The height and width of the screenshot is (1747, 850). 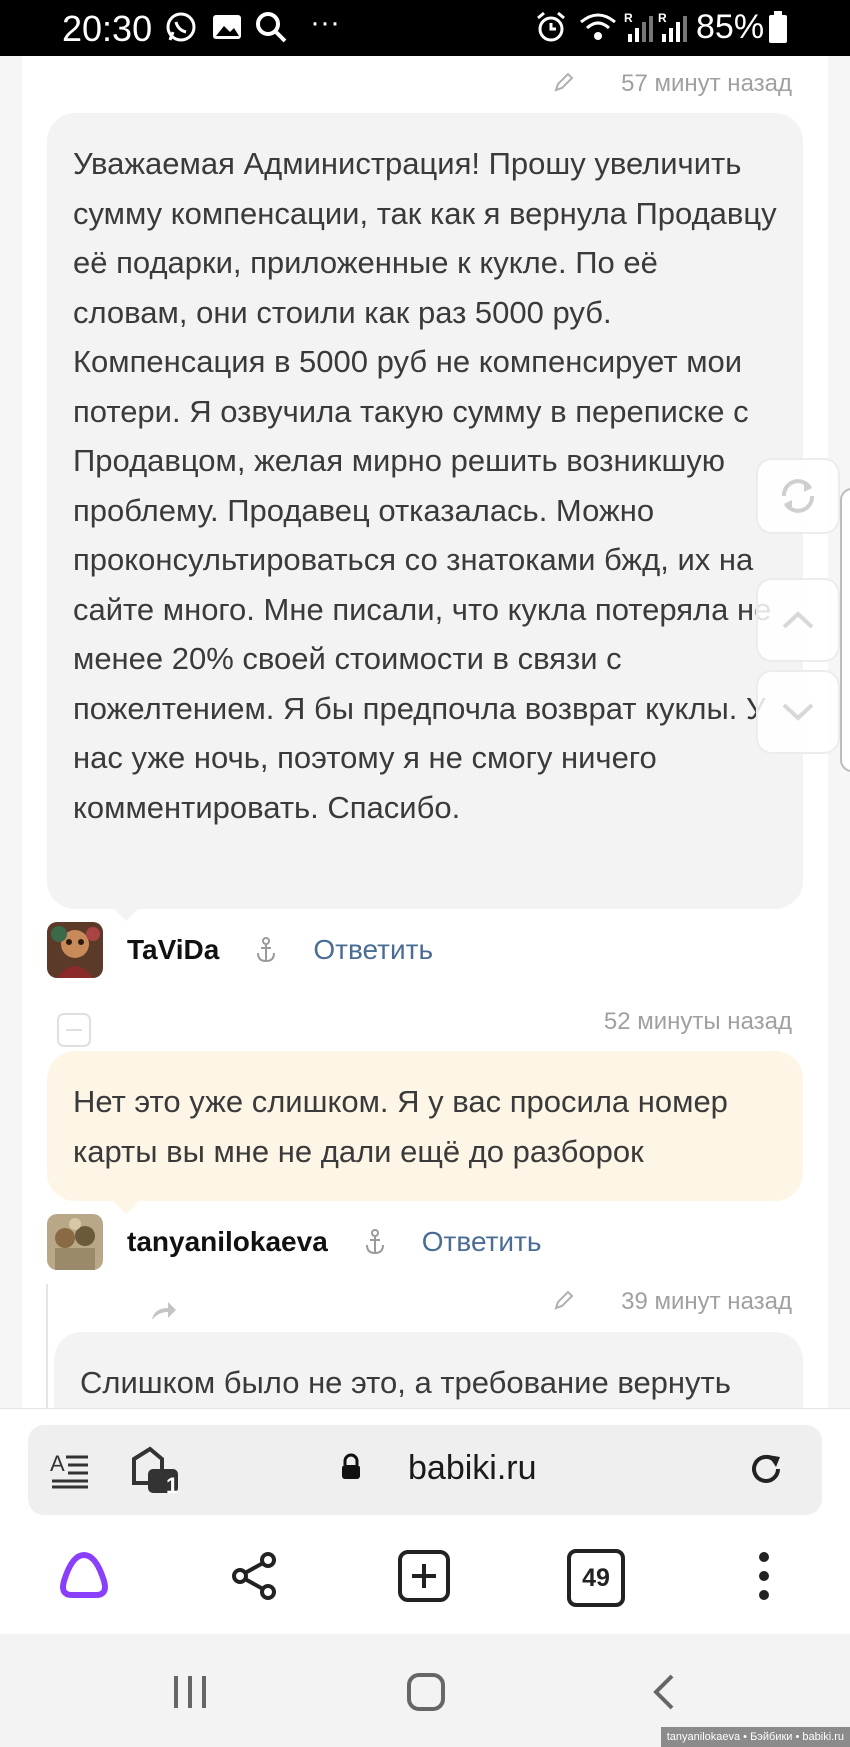 What do you see at coordinates (706, 1301) in the screenshot?
I see `comment-time: 39 минут назад` at bounding box center [706, 1301].